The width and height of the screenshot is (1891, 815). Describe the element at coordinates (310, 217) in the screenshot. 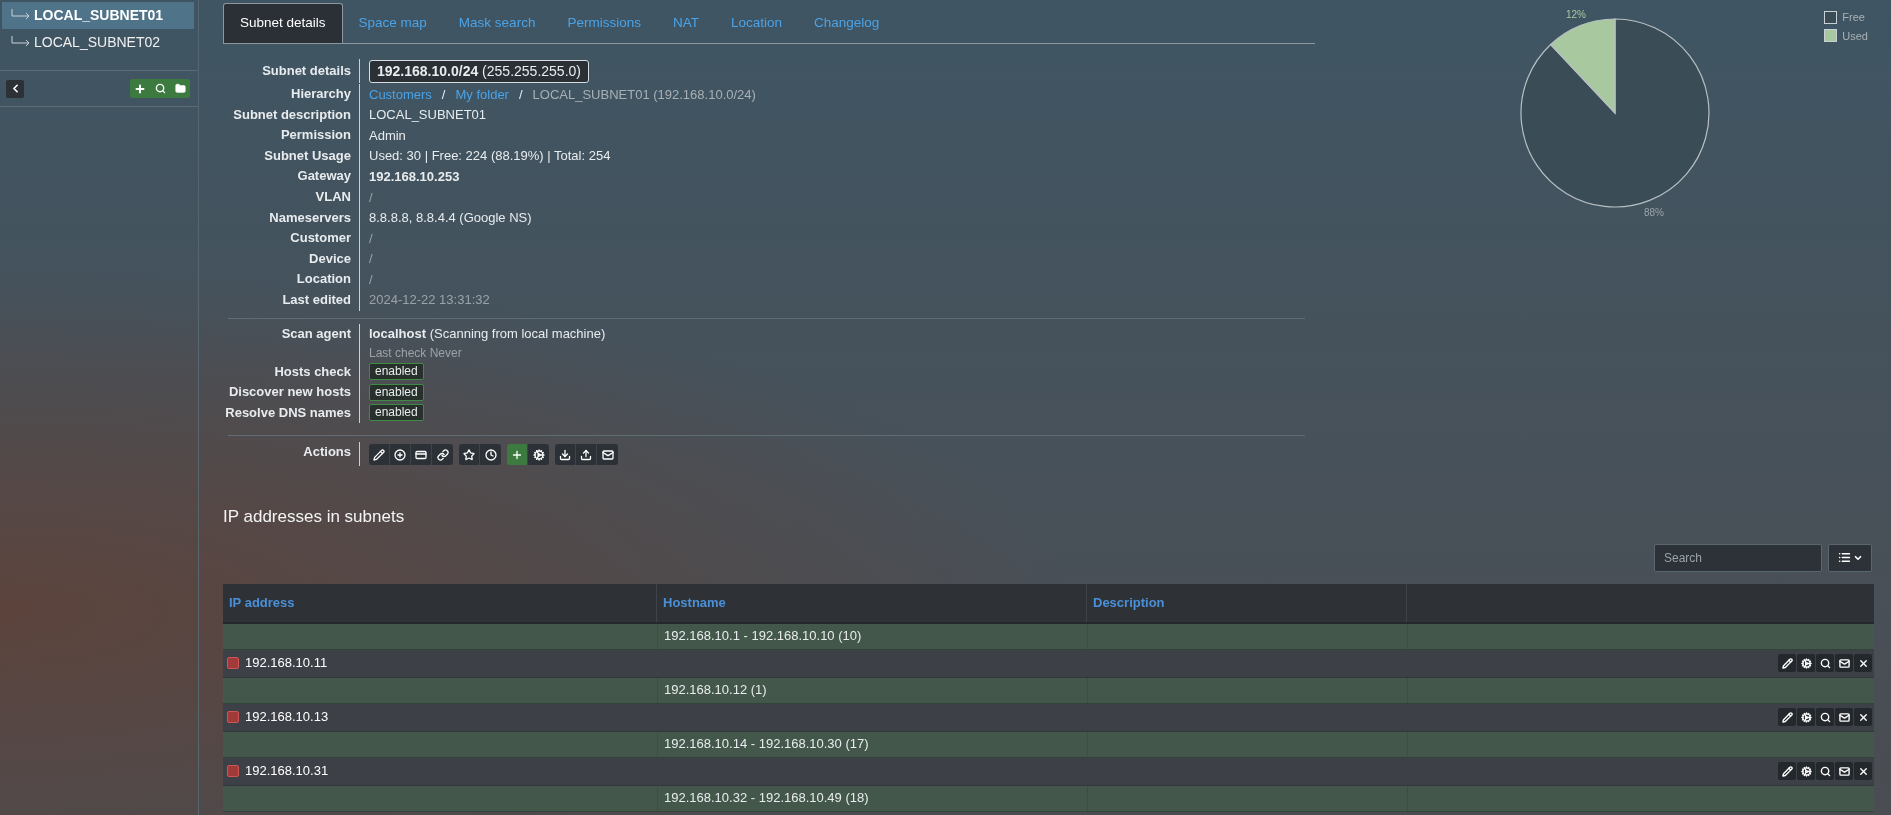

I see `field-label: Nameservers` at that location.